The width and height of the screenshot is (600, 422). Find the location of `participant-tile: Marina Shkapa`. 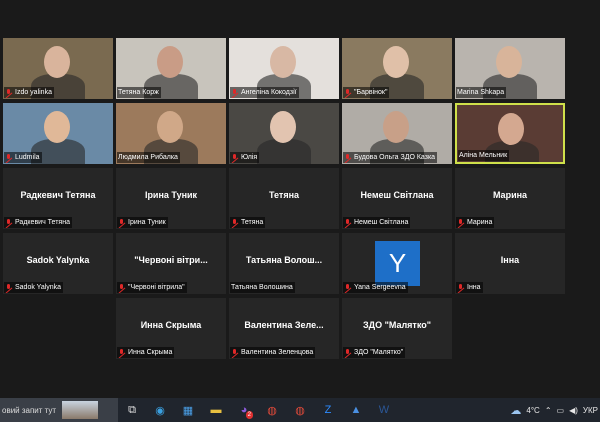

participant-tile: Marina Shkapa is located at coordinates (510, 68).